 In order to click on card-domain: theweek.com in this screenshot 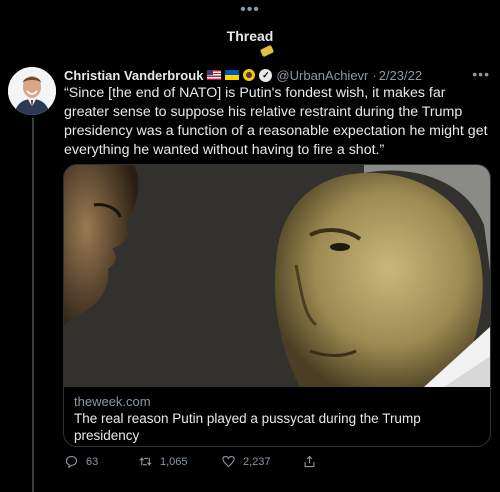, I will do `click(112, 401)`.